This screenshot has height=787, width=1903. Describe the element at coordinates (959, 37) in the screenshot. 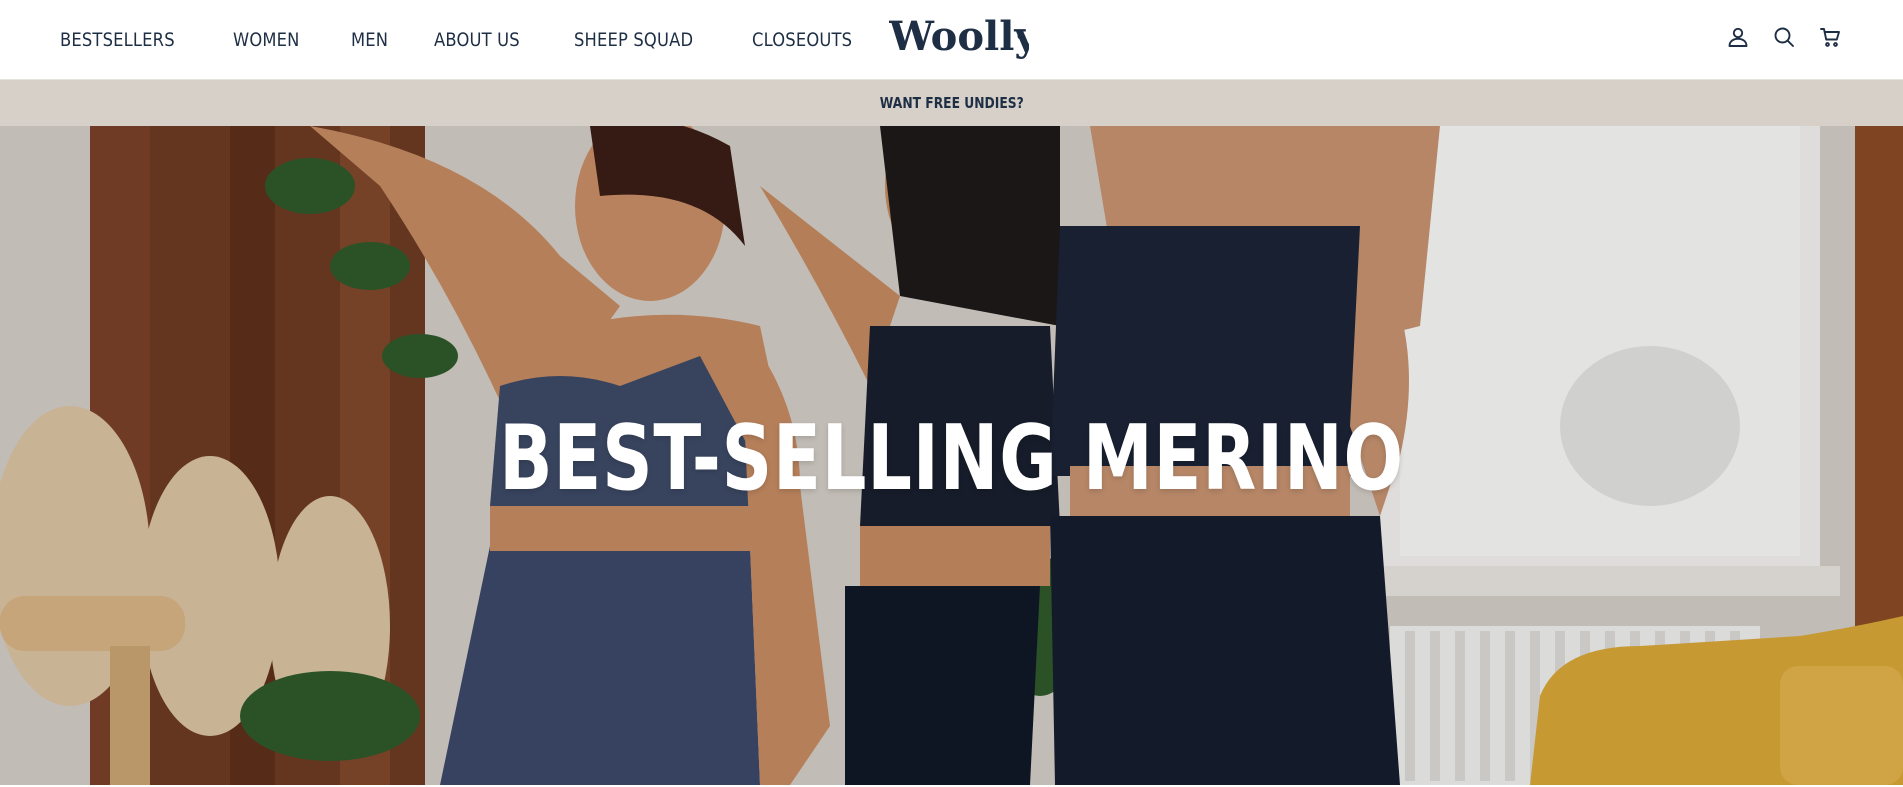

I see `svg-text: Woolly` at that location.